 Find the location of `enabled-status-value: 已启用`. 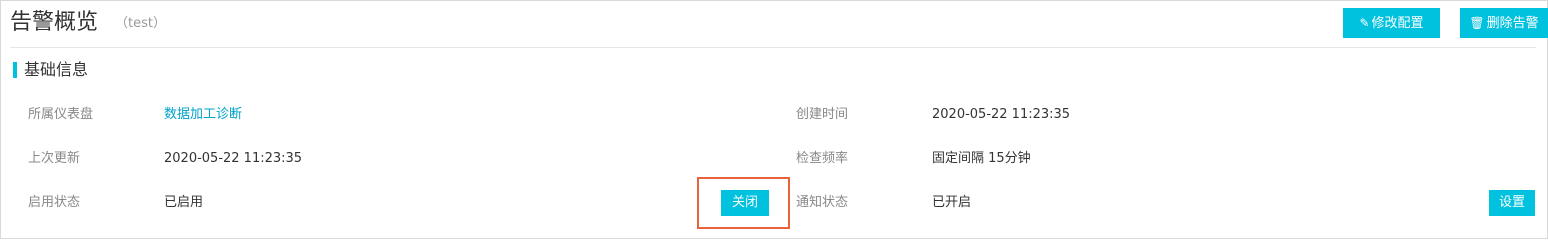

enabled-status-value: 已启用 is located at coordinates (184, 202).